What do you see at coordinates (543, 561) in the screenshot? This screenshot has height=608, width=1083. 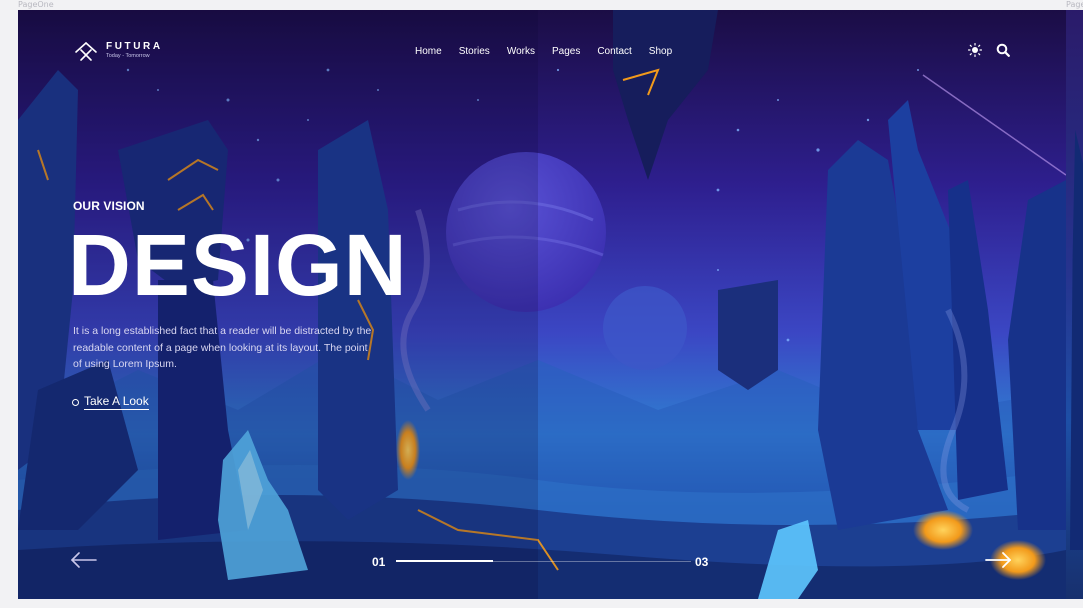 I see `slider-progress-track` at bounding box center [543, 561].